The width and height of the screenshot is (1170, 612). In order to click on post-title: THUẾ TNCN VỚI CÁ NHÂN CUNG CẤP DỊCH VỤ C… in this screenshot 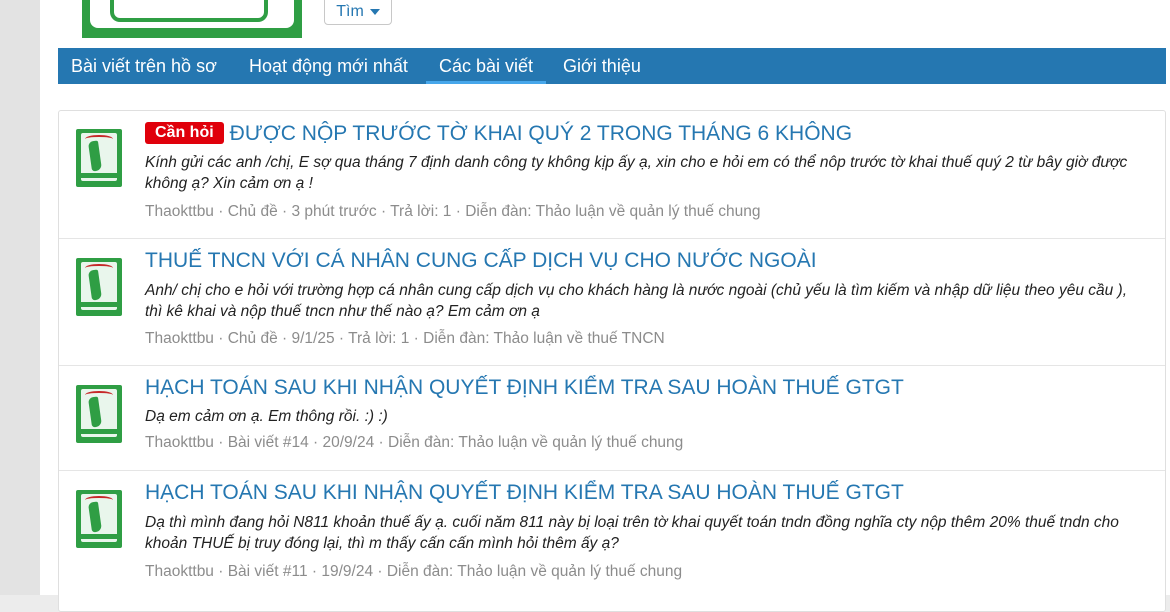, I will do `click(481, 260)`.